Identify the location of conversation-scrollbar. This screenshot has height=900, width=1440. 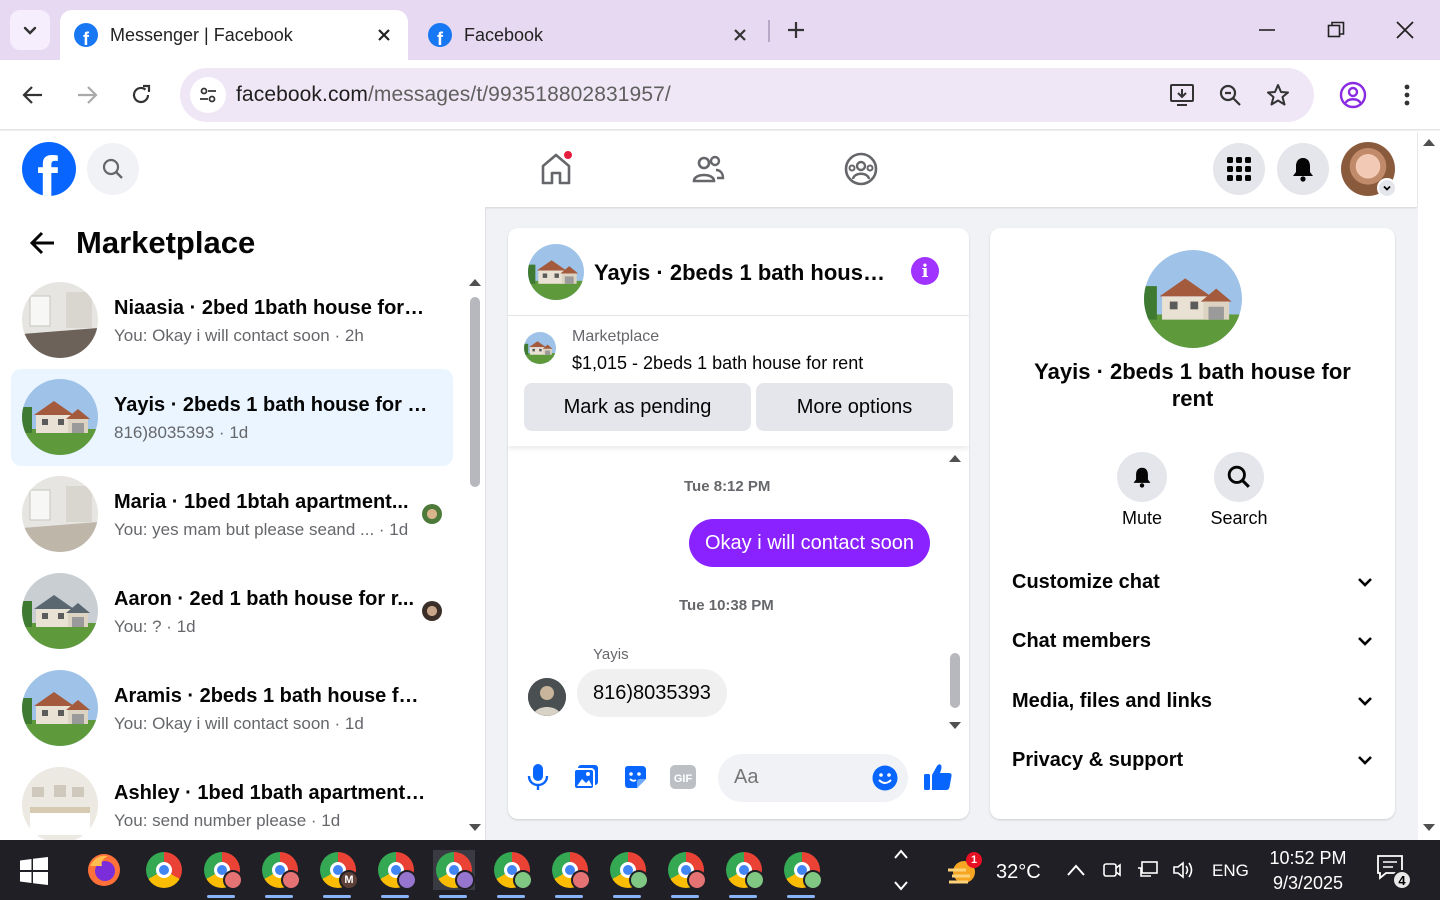
(955, 593).